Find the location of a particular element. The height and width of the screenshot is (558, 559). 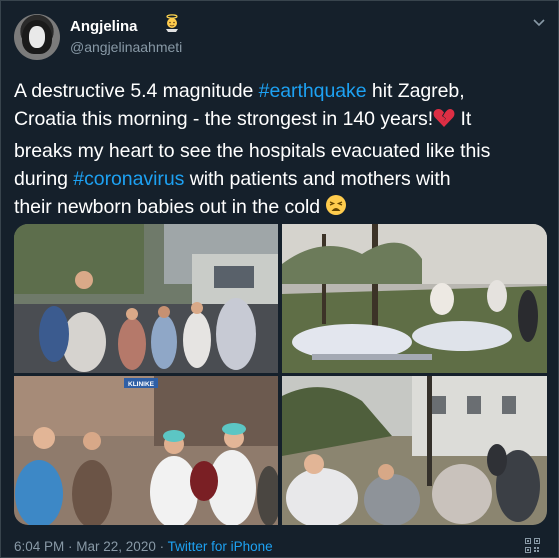

tweet-text-segment: with patients and mothers with is located at coordinates (317, 178).